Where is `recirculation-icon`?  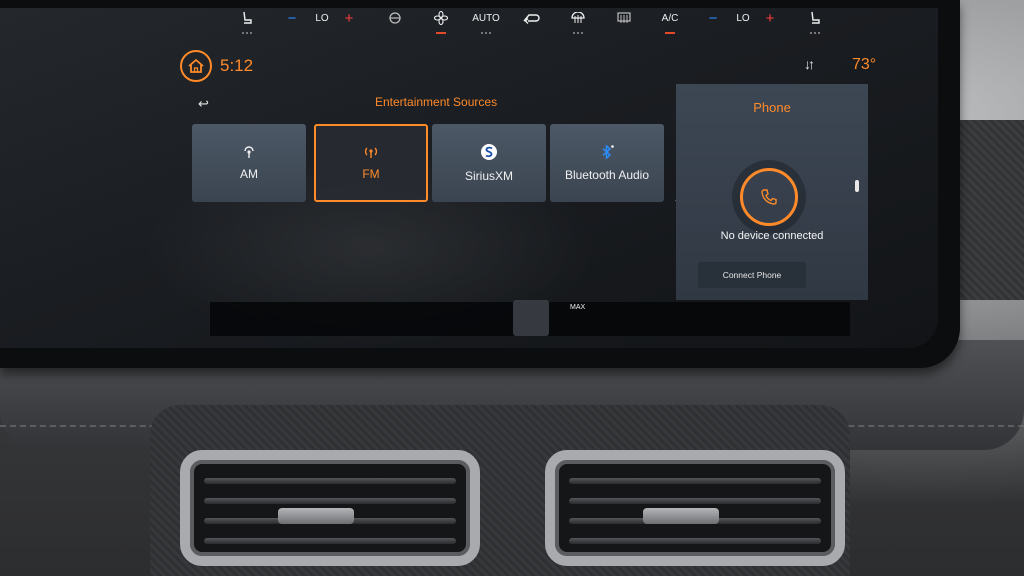 recirculation-icon is located at coordinates (531, 19).